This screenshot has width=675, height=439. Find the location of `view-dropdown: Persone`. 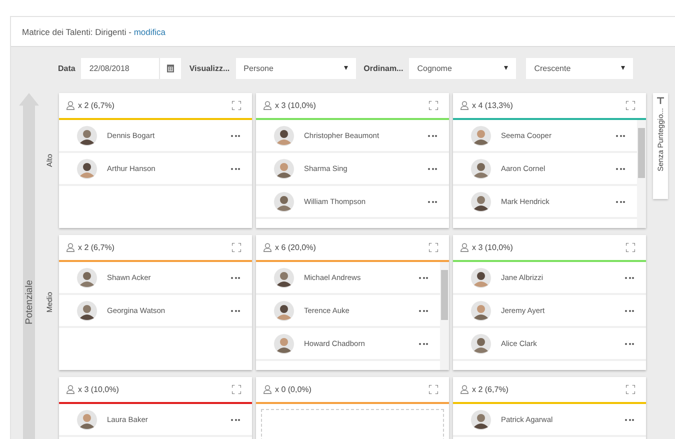

view-dropdown: Persone is located at coordinates (296, 68).